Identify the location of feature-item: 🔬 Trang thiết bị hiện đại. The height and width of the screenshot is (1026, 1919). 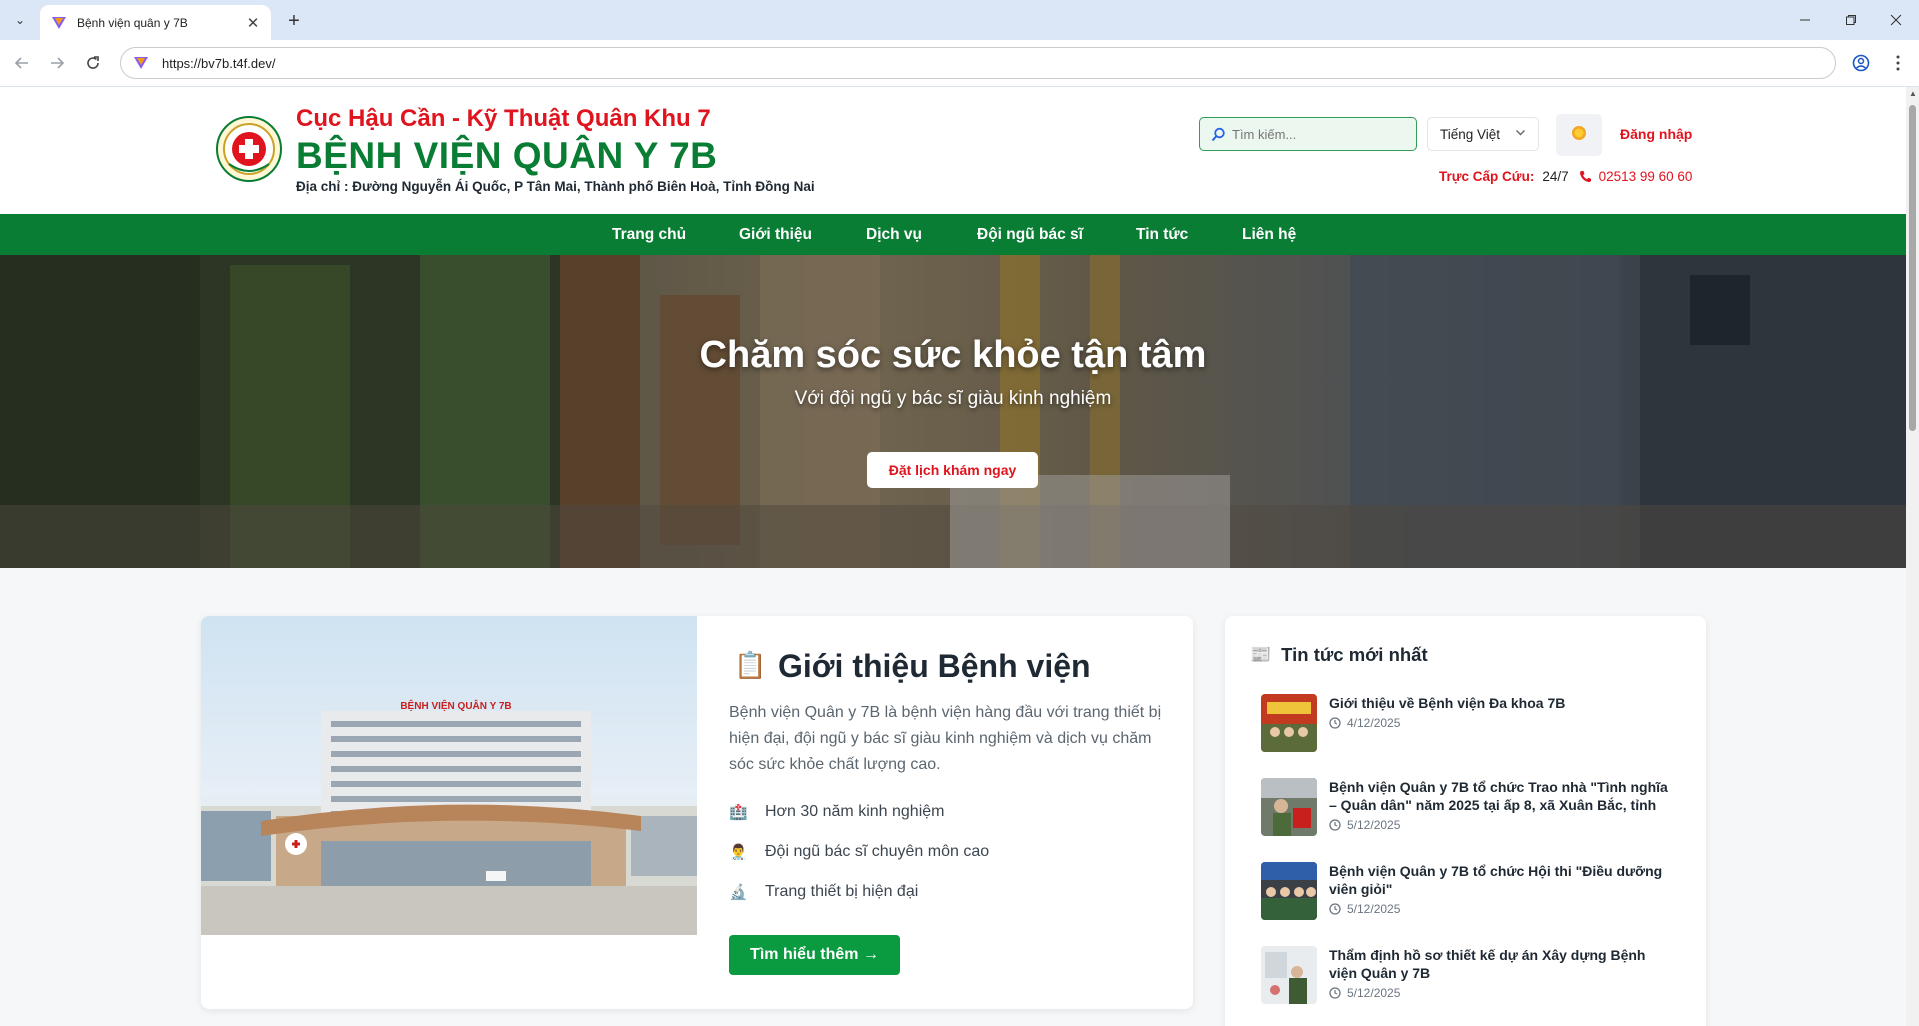
(823, 892).